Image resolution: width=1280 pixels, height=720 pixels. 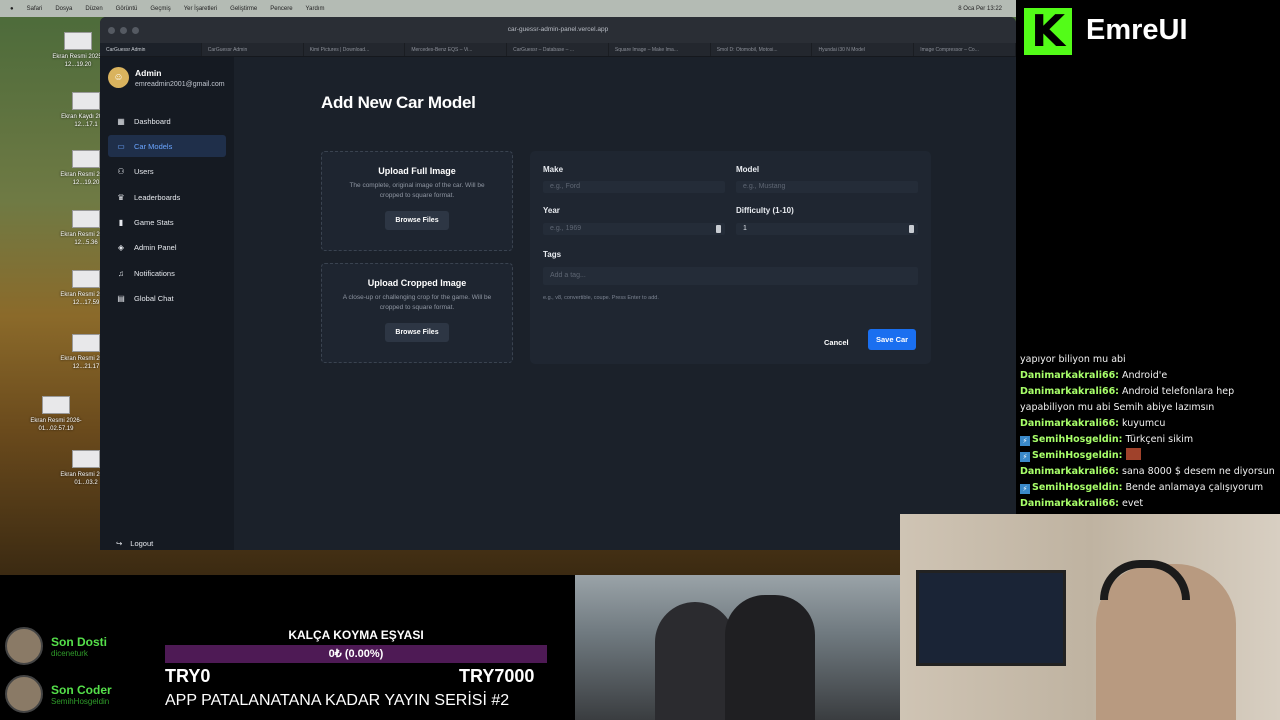 I want to click on channel-name: EmreUI, so click(x=1137, y=30).